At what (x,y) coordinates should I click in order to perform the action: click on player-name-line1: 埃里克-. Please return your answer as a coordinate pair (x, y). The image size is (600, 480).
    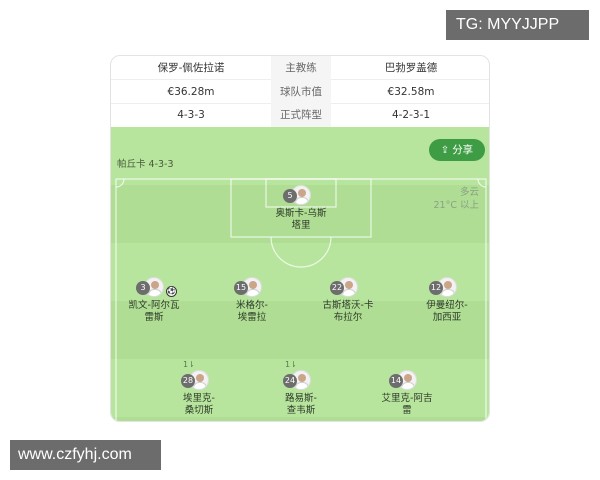
    Looking at the image, I should click on (199, 398).